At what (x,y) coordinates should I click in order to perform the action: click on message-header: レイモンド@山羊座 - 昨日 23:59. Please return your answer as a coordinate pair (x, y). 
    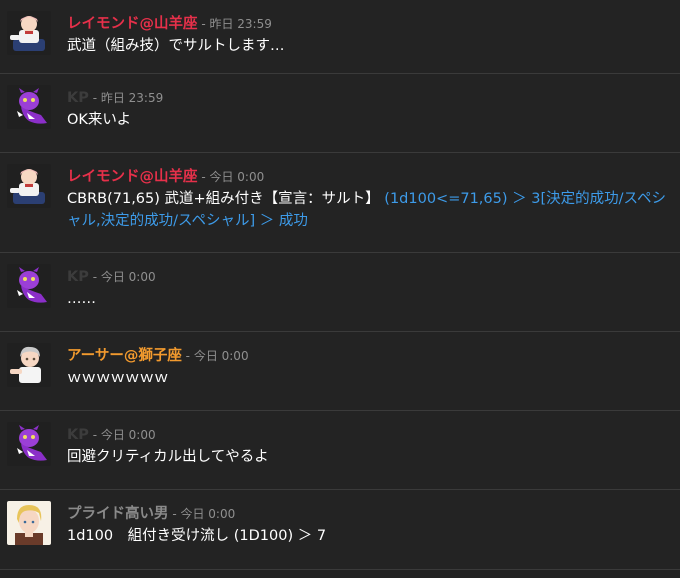
    Looking at the image, I should click on (169, 23).